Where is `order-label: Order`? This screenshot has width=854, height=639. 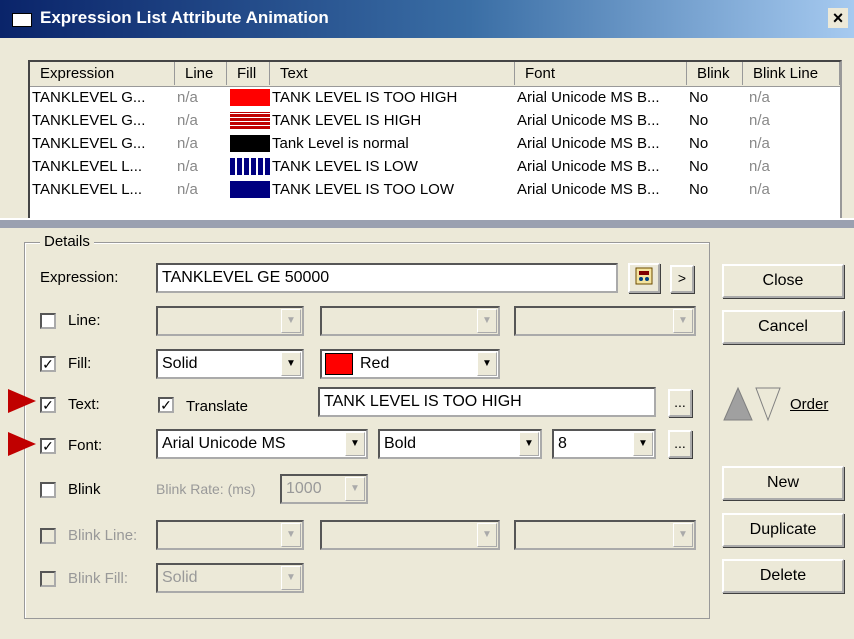
order-label: Order is located at coordinates (809, 404).